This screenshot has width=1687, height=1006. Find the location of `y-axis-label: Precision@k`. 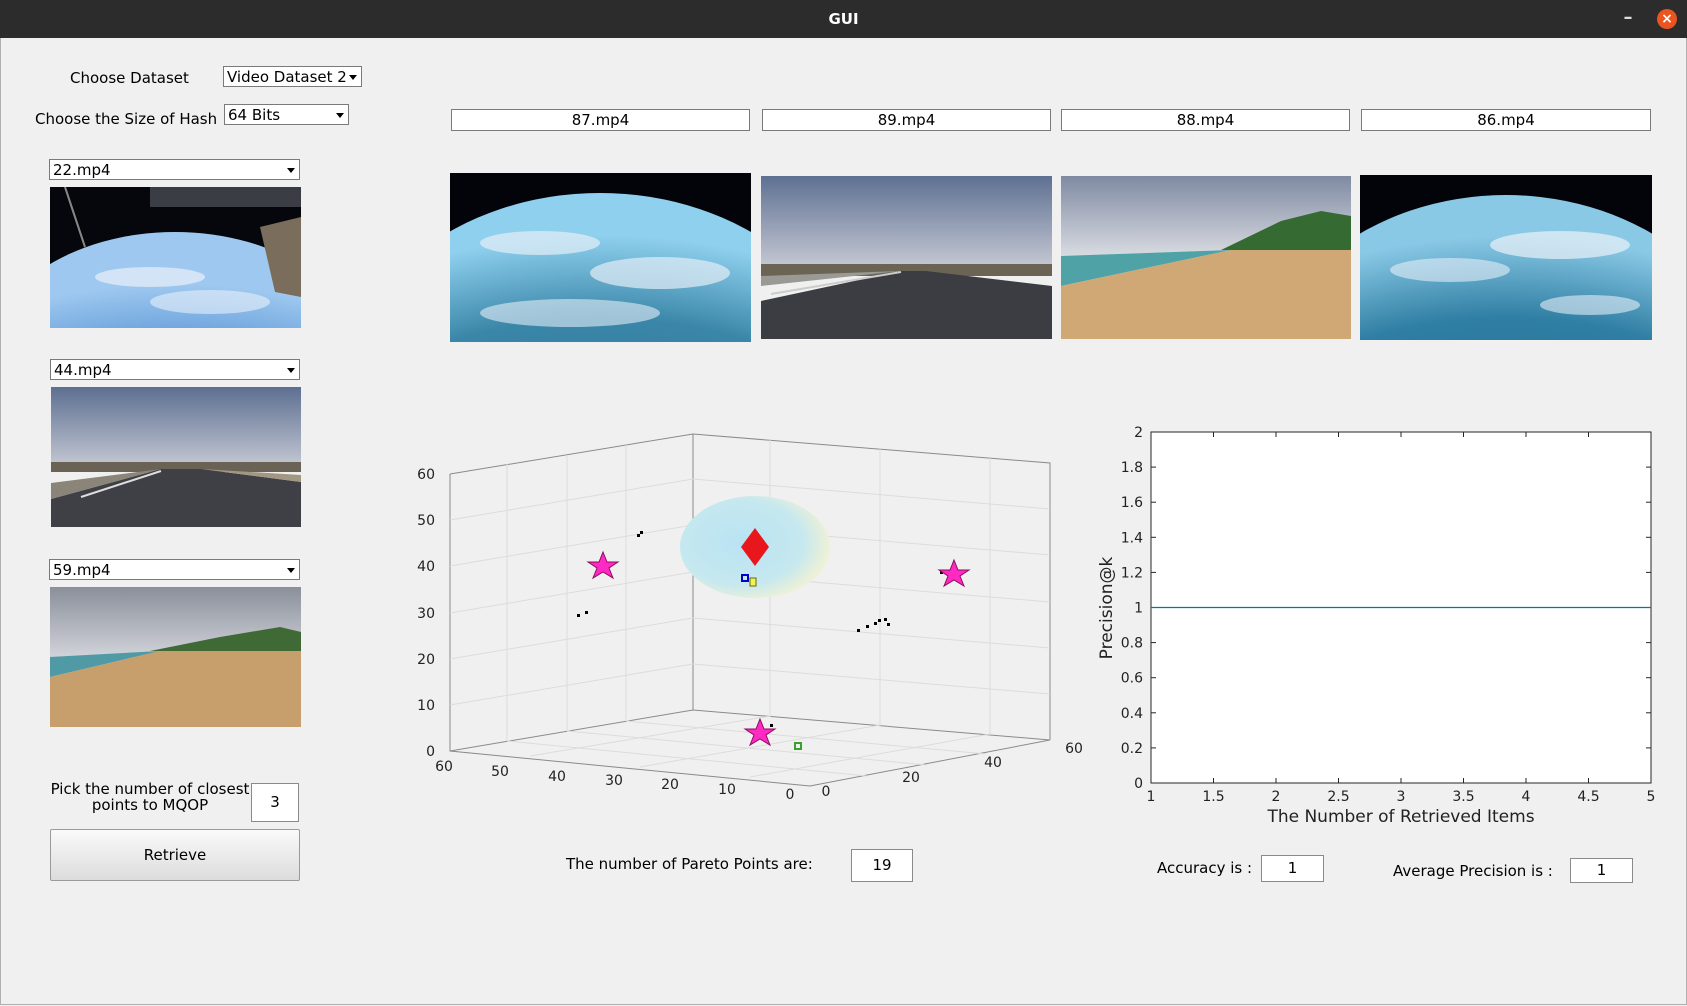

y-axis-label: Precision@k is located at coordinates (1107, 607).